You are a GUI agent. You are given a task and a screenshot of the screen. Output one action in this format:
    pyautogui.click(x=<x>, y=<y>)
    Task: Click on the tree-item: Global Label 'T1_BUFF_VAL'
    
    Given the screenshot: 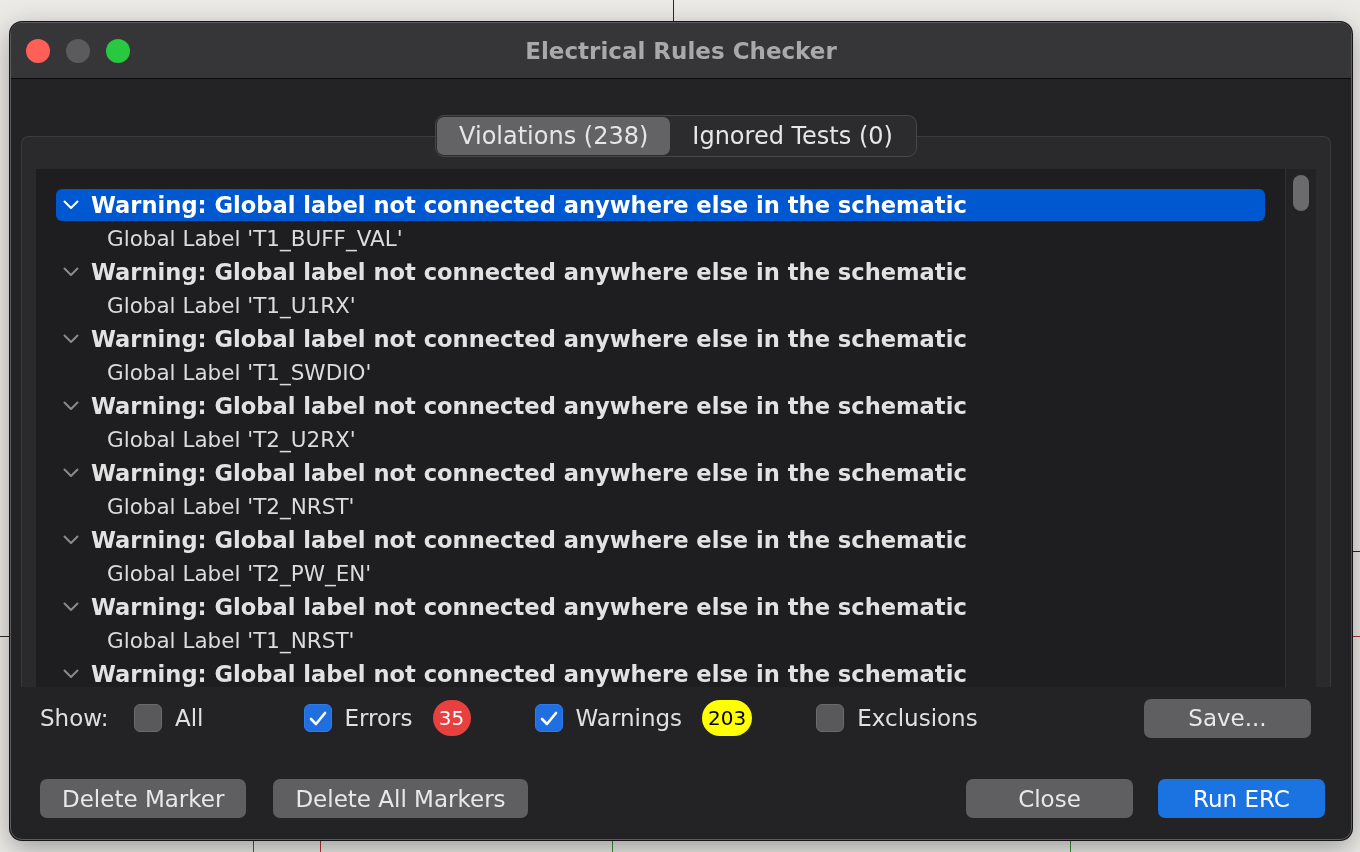 What is the action you would take?
    pyautogui.click(x=255, y=238)
    